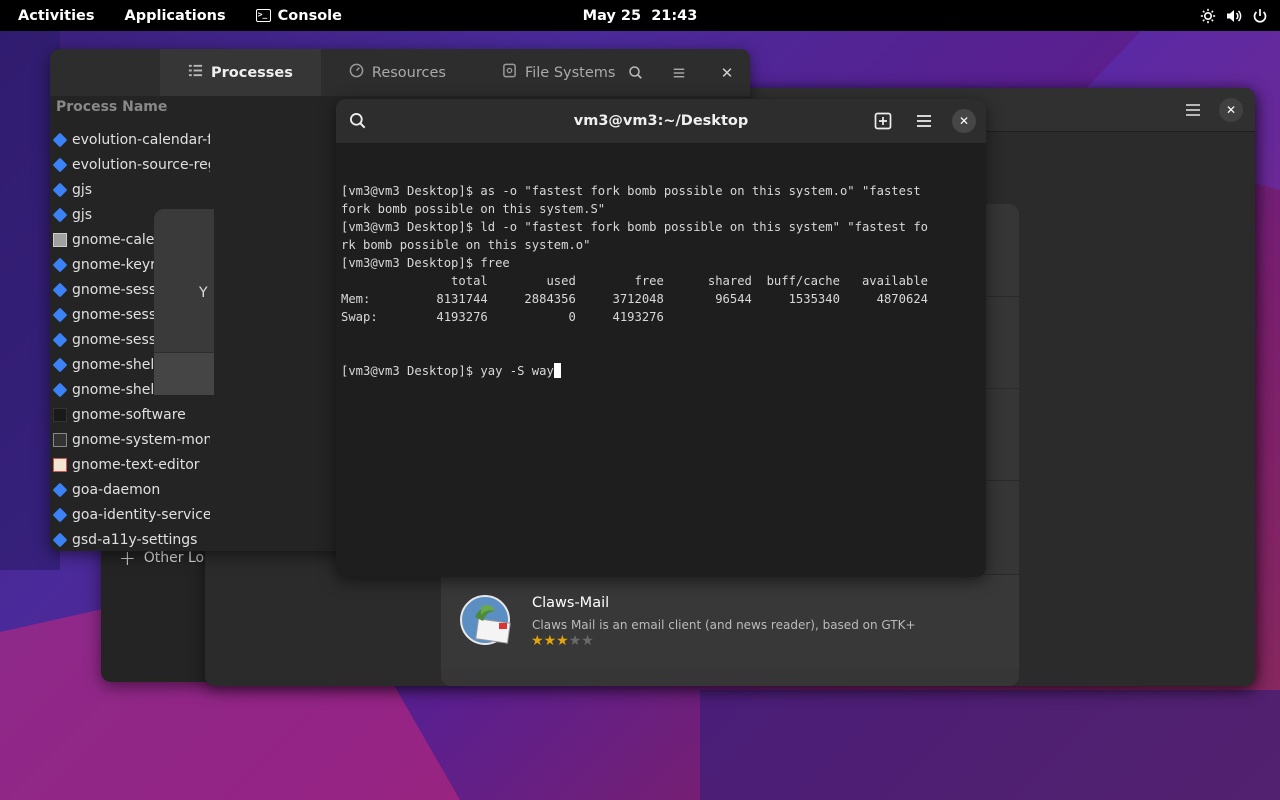 This screenshot has width=1280, height=800. Describe the element at coordinates (130, 189) in the screenshot. I see `process-row: gjs` at that location.